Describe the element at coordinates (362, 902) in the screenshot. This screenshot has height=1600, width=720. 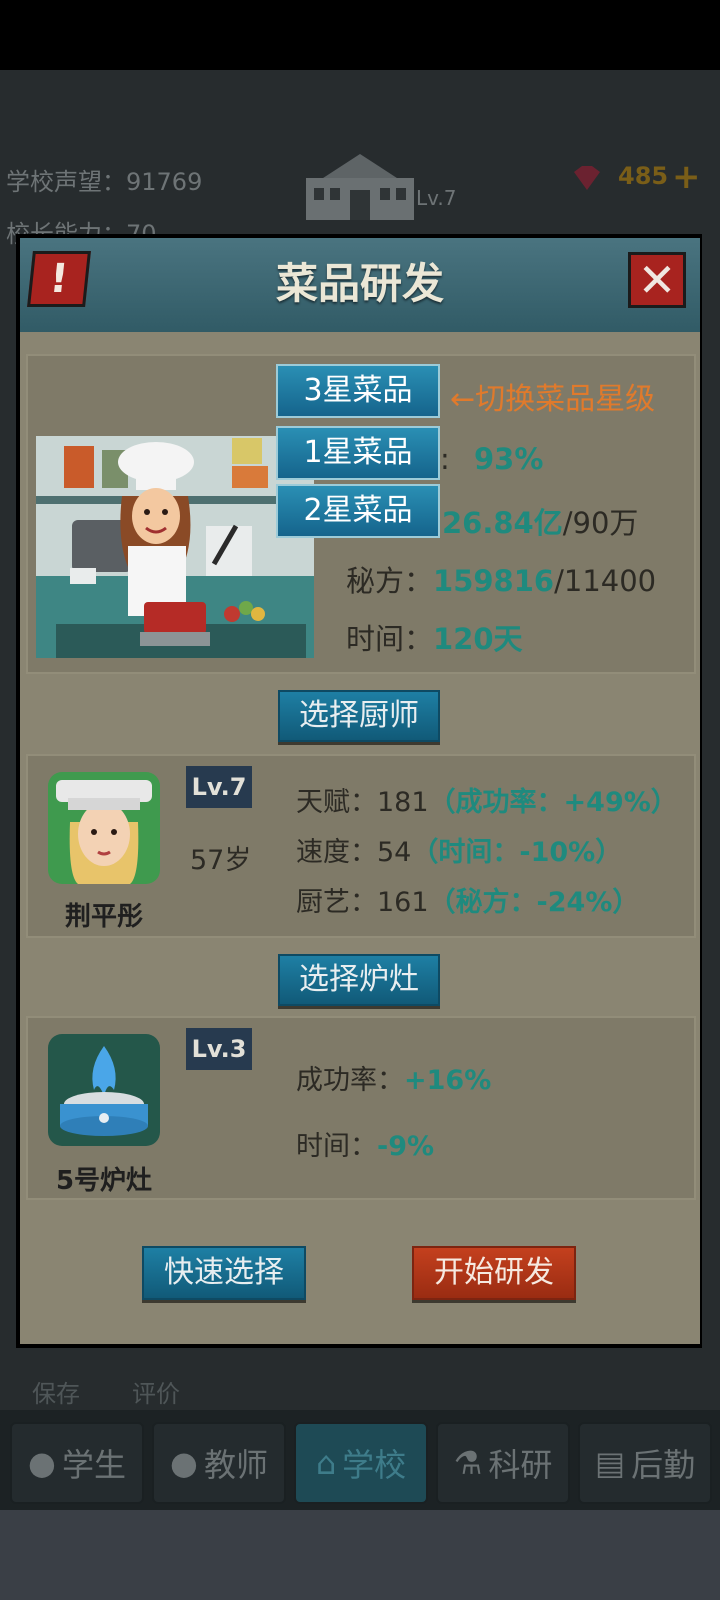
I see `chef-skill-label: 厨艺：161` at that location.